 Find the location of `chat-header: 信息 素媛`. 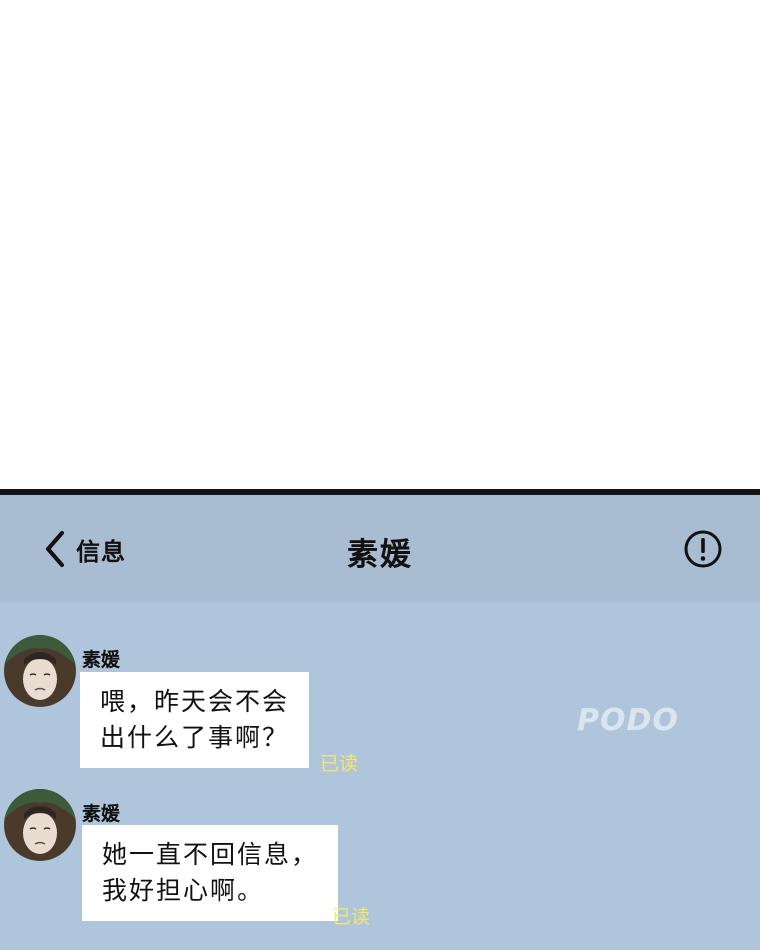

chat-header: 信息 素媛 is located at coordinates (380, 548).